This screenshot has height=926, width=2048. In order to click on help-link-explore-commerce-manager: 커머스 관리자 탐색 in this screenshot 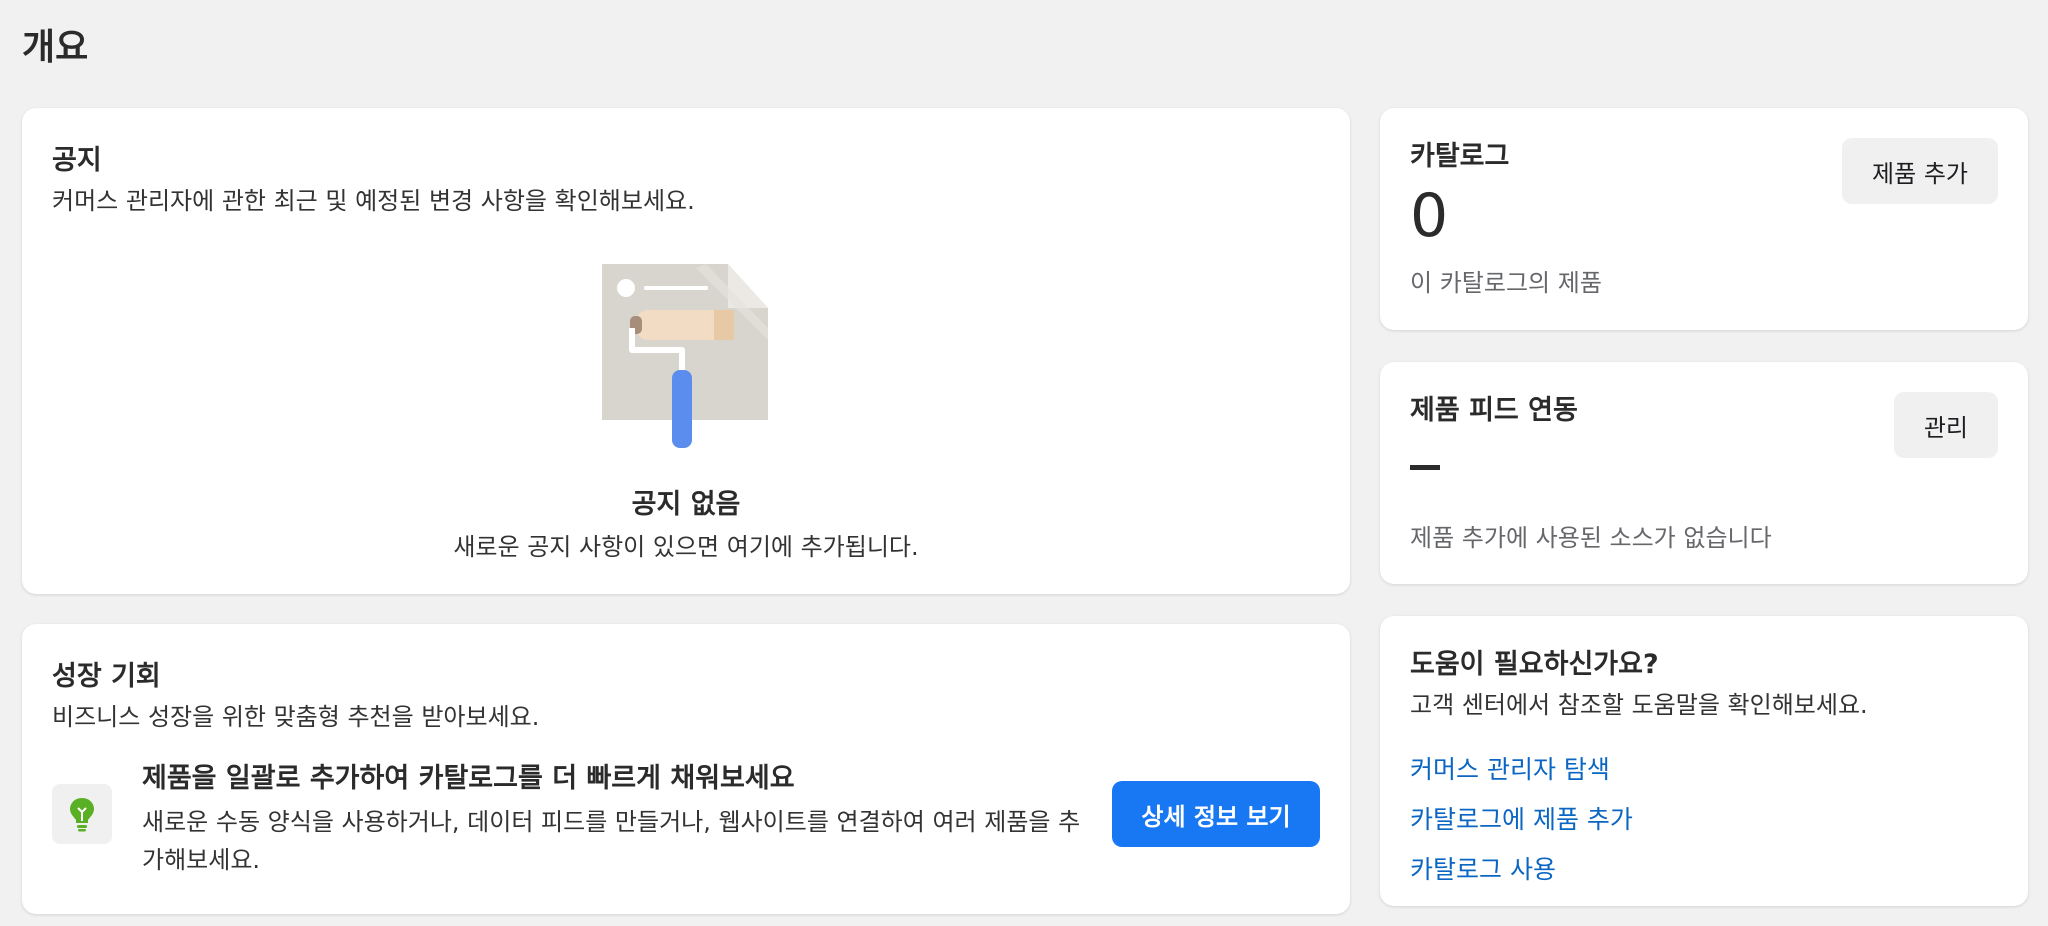, I will do `click(1704, 768)`.